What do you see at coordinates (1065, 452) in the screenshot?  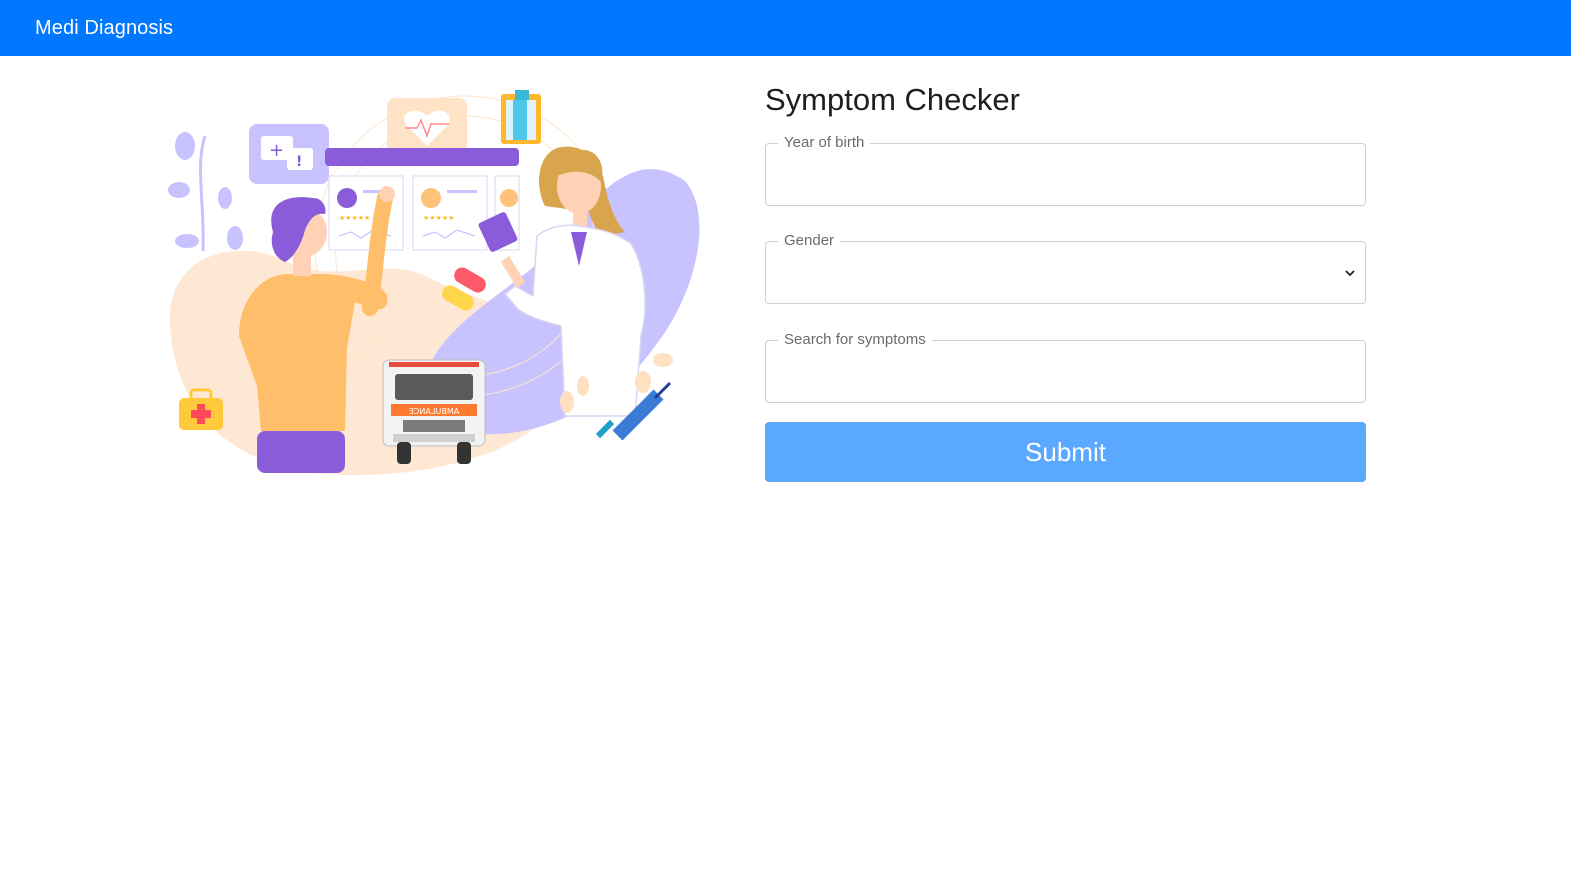 I see `submit-button: Submit` at bounding box center [1065, 452].